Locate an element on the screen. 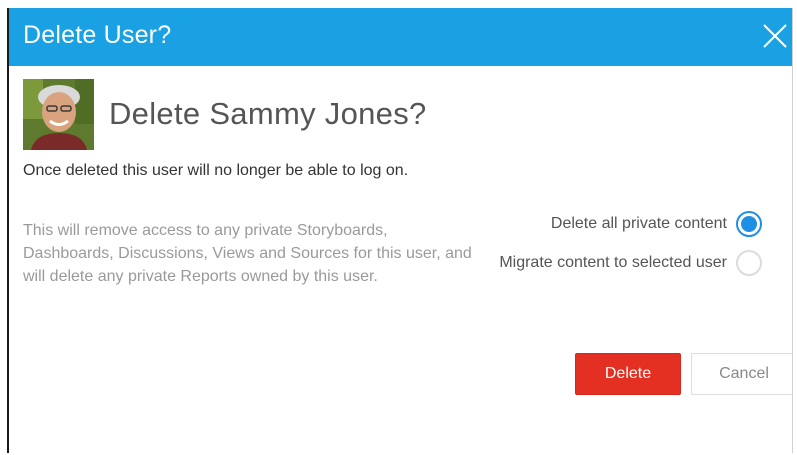 The image size is (797, 455). cancel-button: Cancel is located at coordinates (741, 374).